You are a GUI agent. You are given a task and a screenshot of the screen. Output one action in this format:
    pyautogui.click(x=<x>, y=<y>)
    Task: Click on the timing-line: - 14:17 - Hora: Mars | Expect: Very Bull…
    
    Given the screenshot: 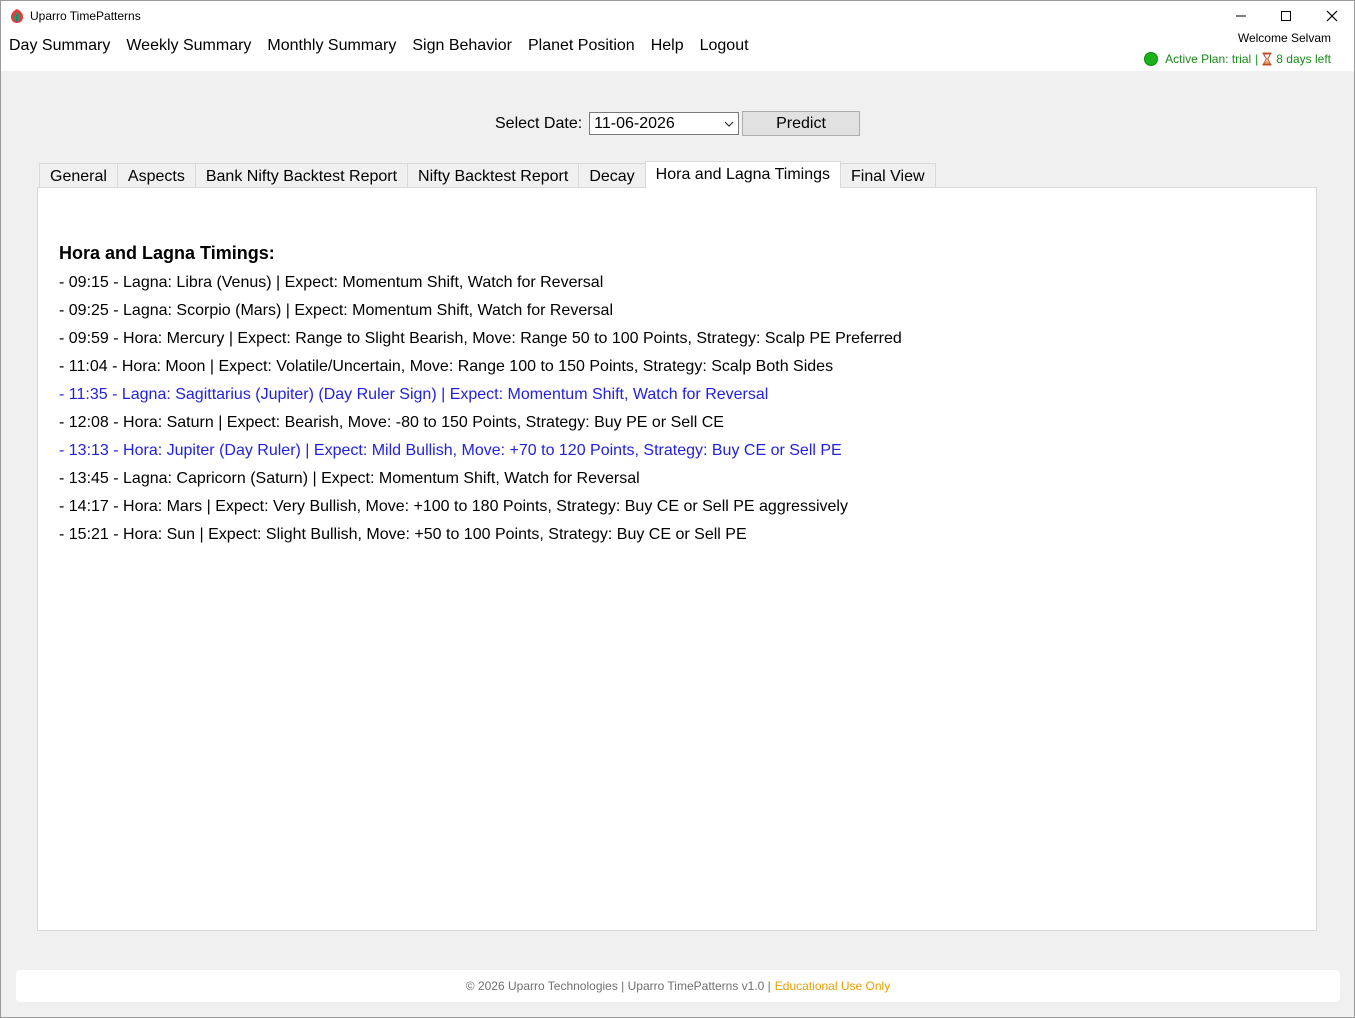 What is the action you would take?
    pyautogui.click(x=453, y=506)
    